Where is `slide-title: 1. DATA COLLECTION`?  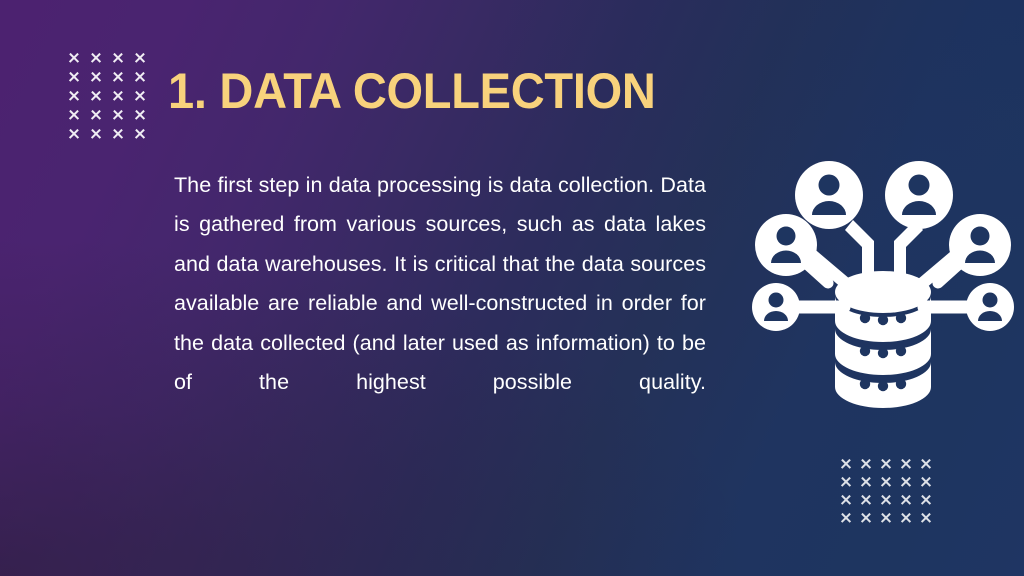
slide-title: 1. DATA COLLECTION is located at coordinates (412, 91).